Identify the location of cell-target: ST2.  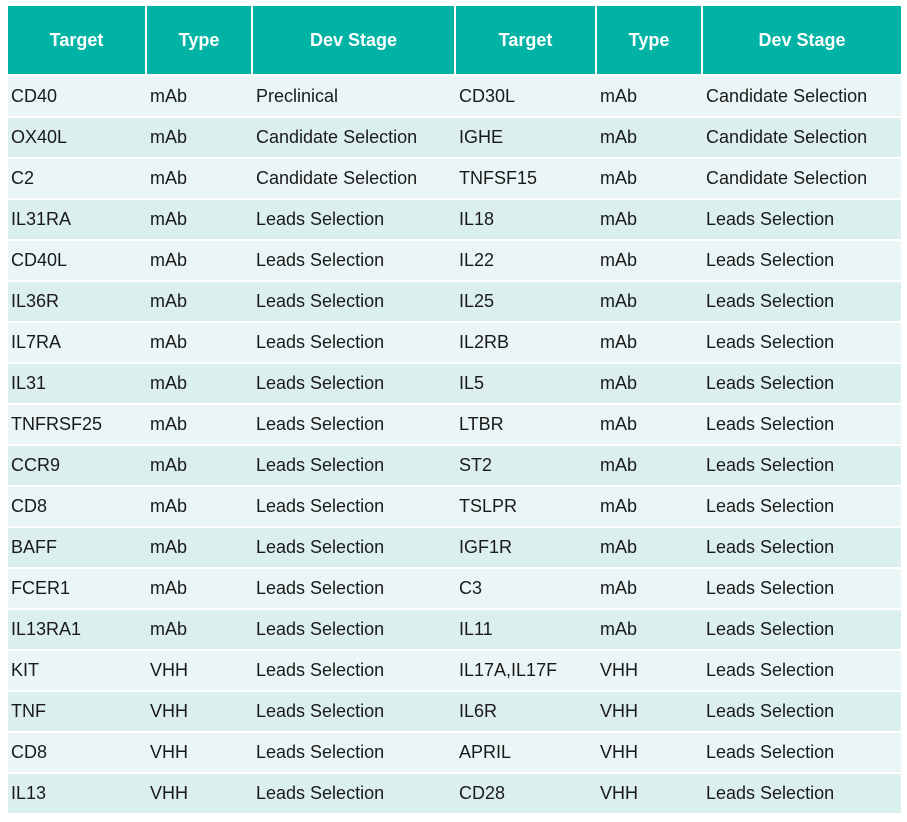
(526, 466).